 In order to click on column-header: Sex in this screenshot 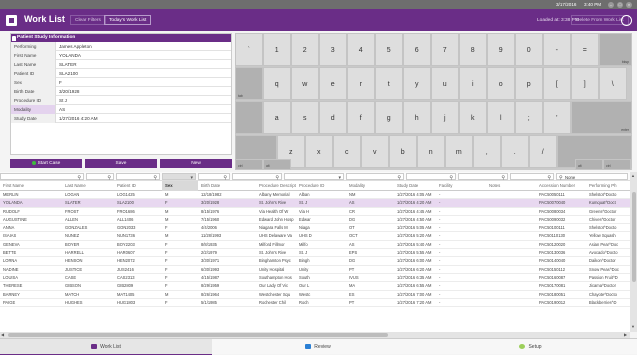, I will do `click(180, 186)`.